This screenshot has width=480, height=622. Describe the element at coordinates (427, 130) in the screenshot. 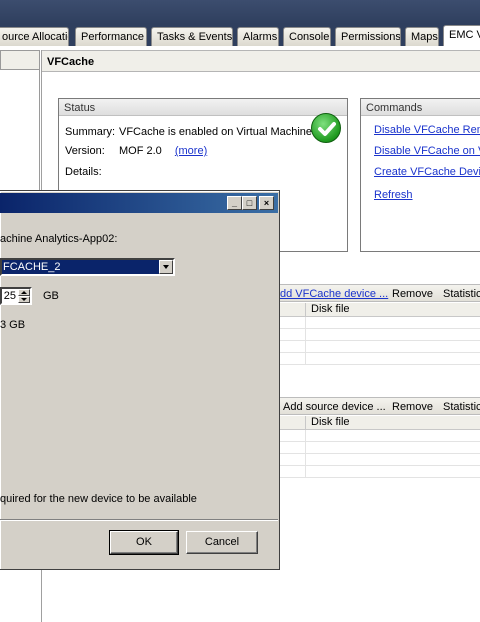

I see `disable-vfcache-remote-link: Disable VFCache Remot` at that location.